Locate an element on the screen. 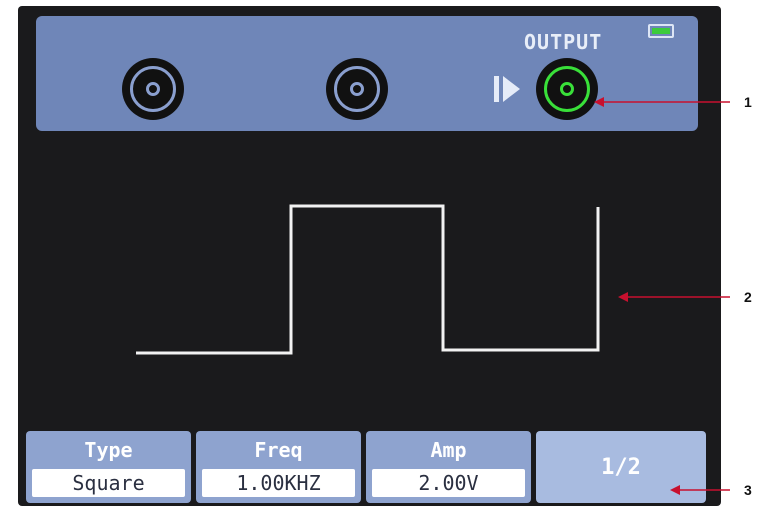 The image size is (767, 510). output-label: OUTPUT is located at coordinates (563, 42).